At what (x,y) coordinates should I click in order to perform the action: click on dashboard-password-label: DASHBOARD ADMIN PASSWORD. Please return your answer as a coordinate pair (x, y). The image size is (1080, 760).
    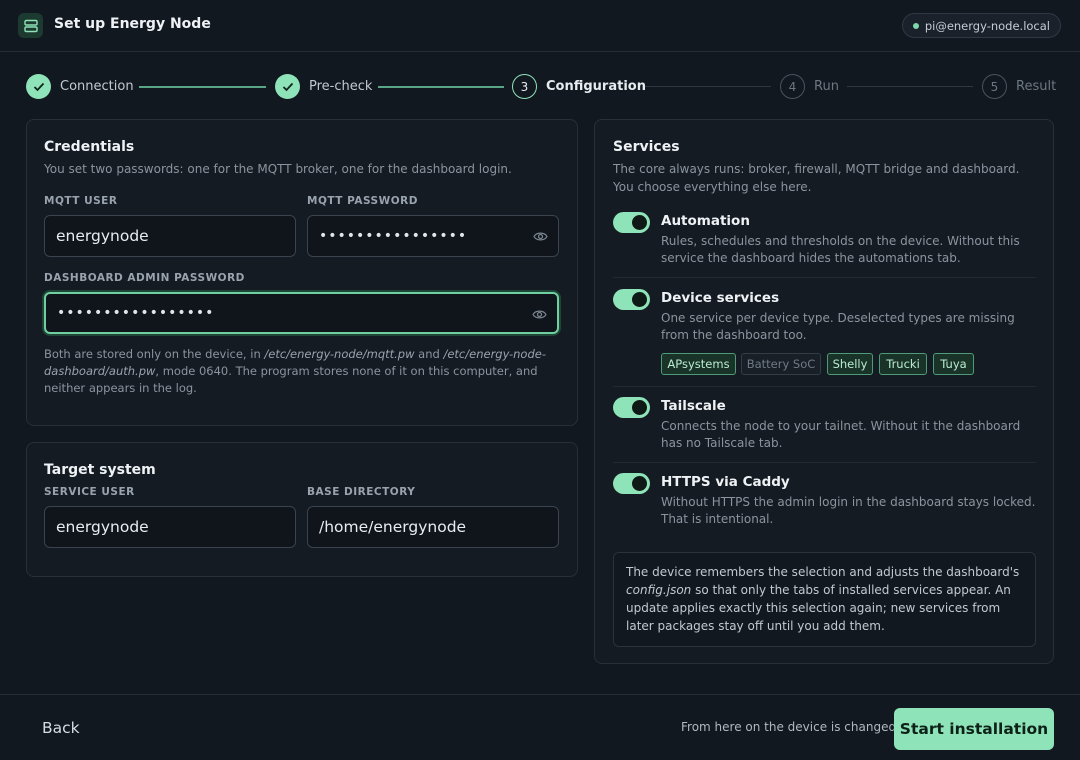
    Looking at the image, I should click on (144, 278).